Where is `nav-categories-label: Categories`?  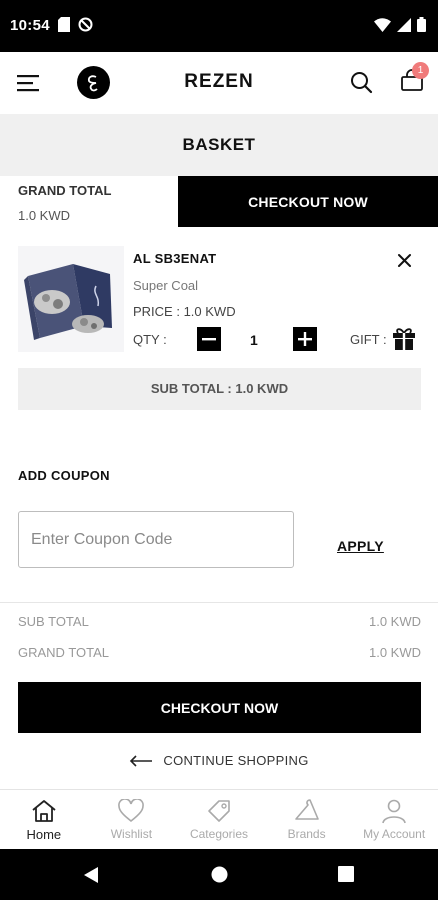 nav-categories-label: Categories is located at coordinates (218, 834).